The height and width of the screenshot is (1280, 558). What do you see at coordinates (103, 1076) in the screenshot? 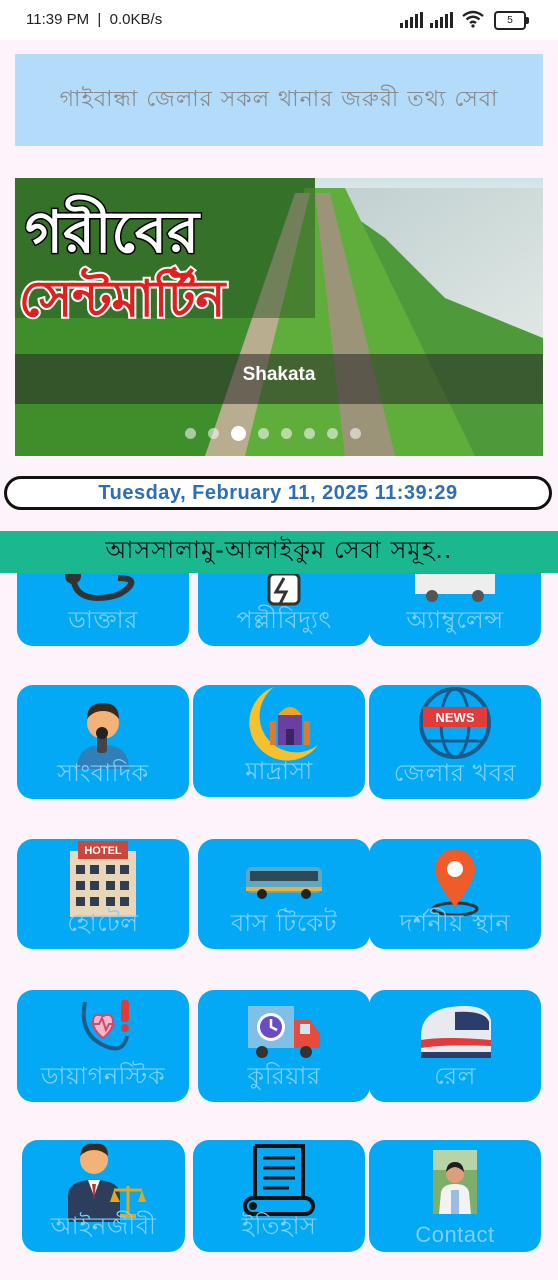
I see `service-label: ডায়াগনস্টিক` at bounding box center [103, 1076].